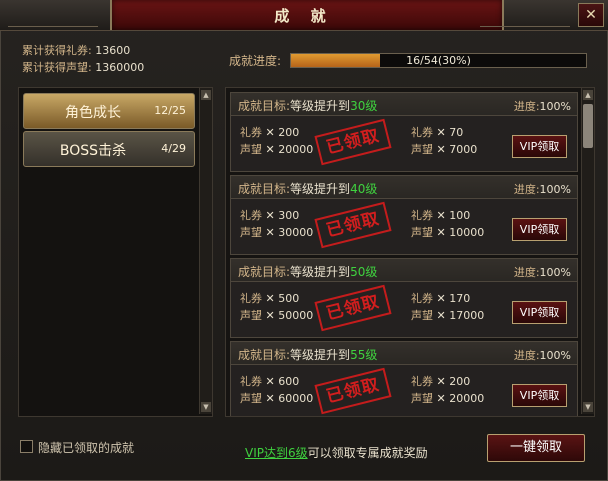 The image size is (608, 481). I want to click on list-scrollbar: ▲ ▼, so click(587, 251).